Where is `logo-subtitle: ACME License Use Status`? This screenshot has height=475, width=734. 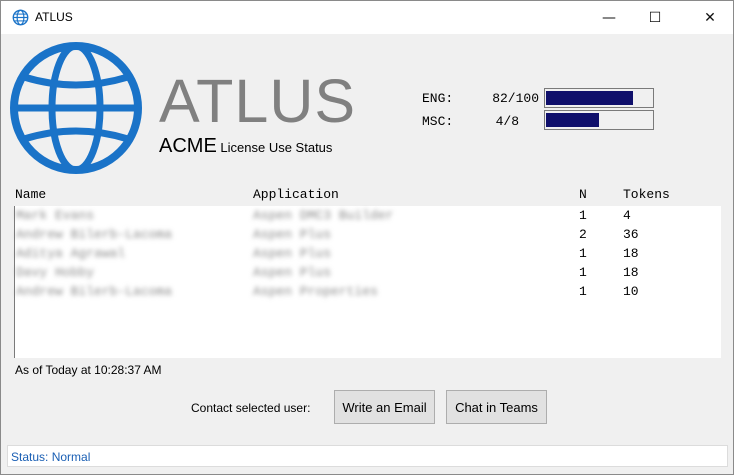 logo-subtitle: ACME License Use Status is located at coordinates (245, 146).